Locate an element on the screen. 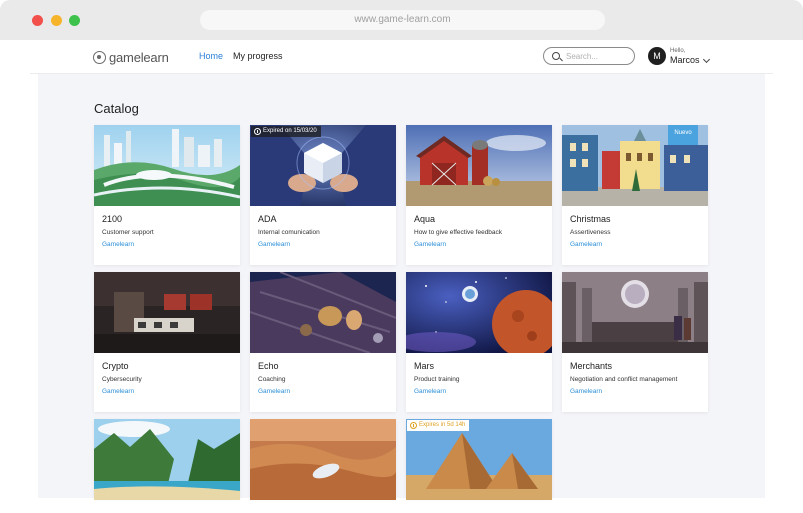 This screenshot has height=513, width=803. course-thumbnail: Expires in 5d 14h is located at coordinates (479, 459).